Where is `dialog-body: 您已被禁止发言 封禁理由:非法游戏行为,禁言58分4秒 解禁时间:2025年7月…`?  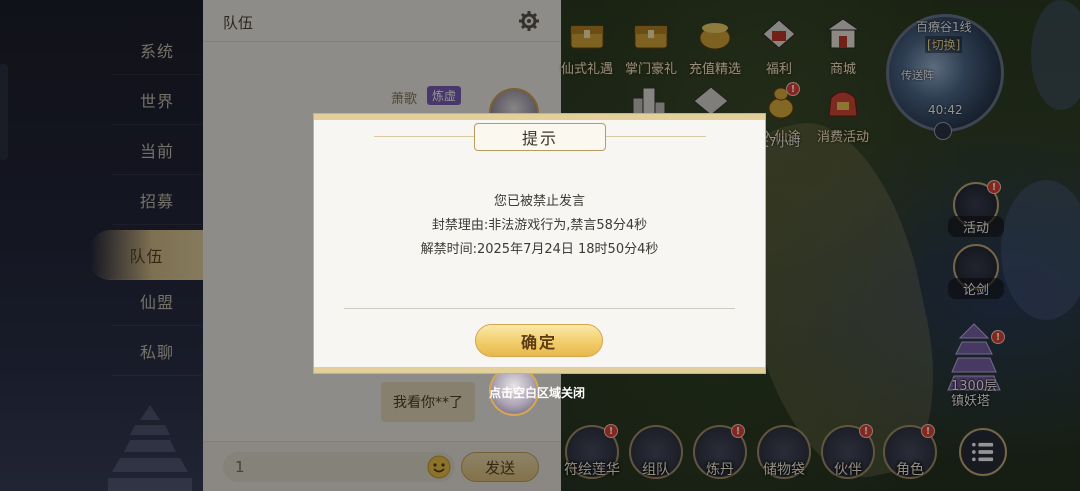 dialog-body: 您已被禁止发言 封禁理由:非法游戏行为,禁言58分4秒 解禁时间:2025年7月… is located at coordinates (539, 226).